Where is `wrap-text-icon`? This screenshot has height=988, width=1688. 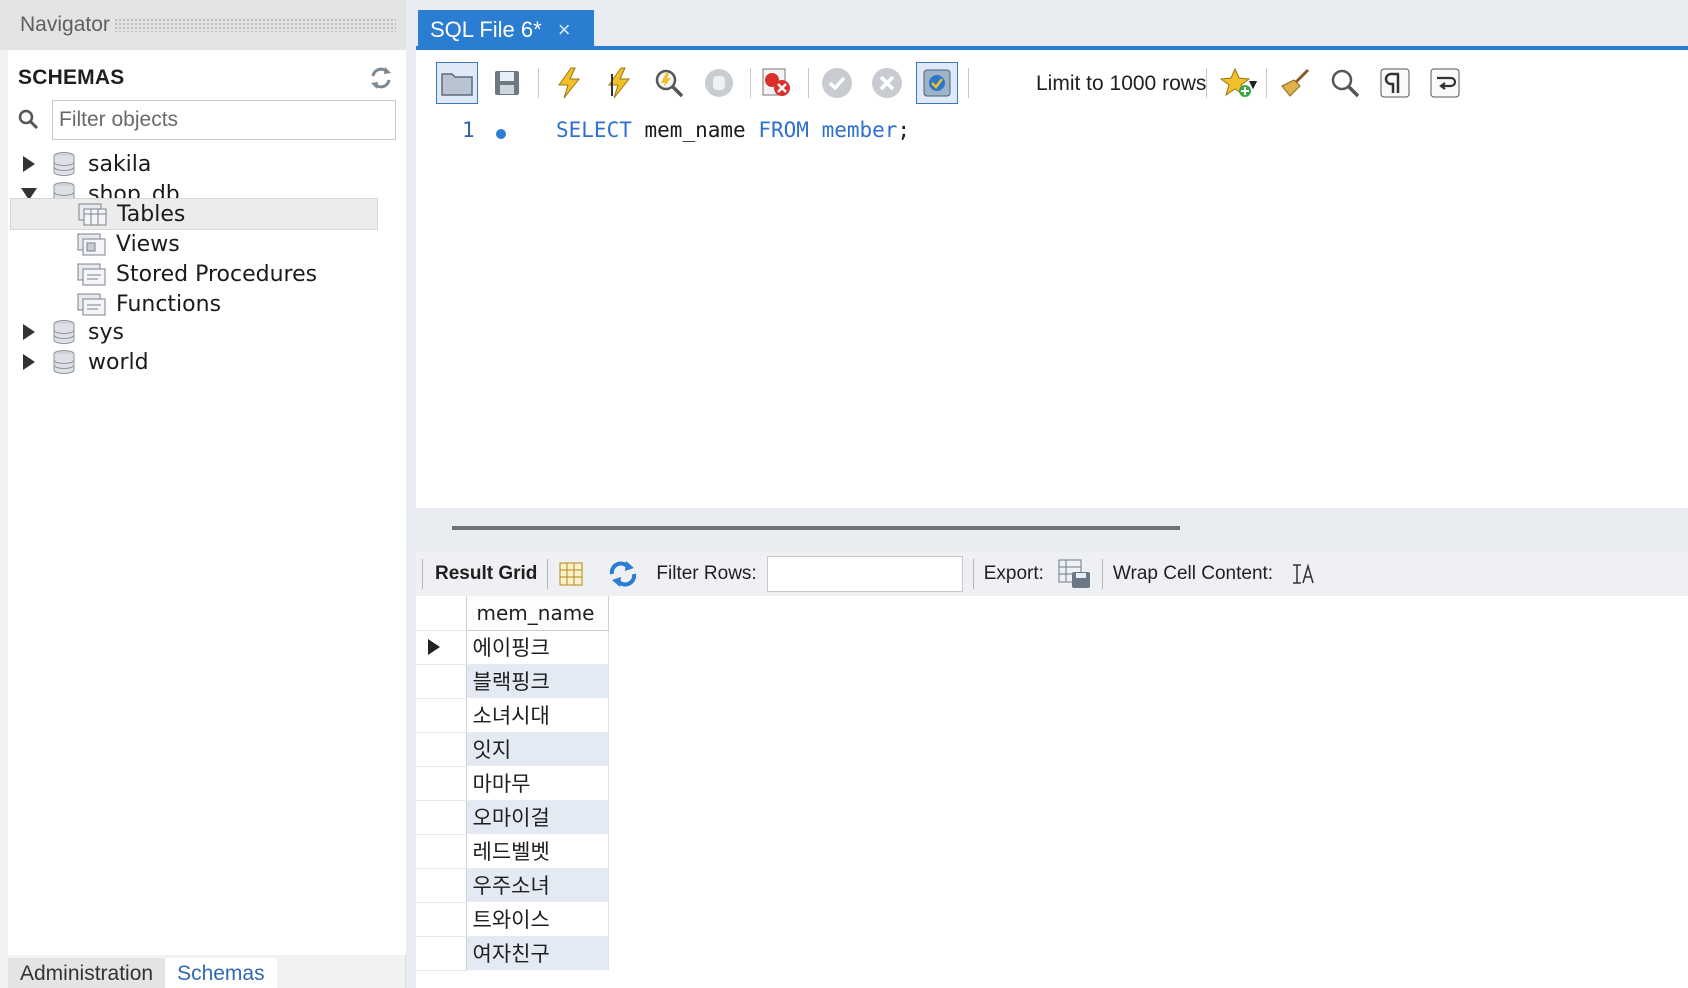
wrap-text-icon is located at coordinates (1303, 574).